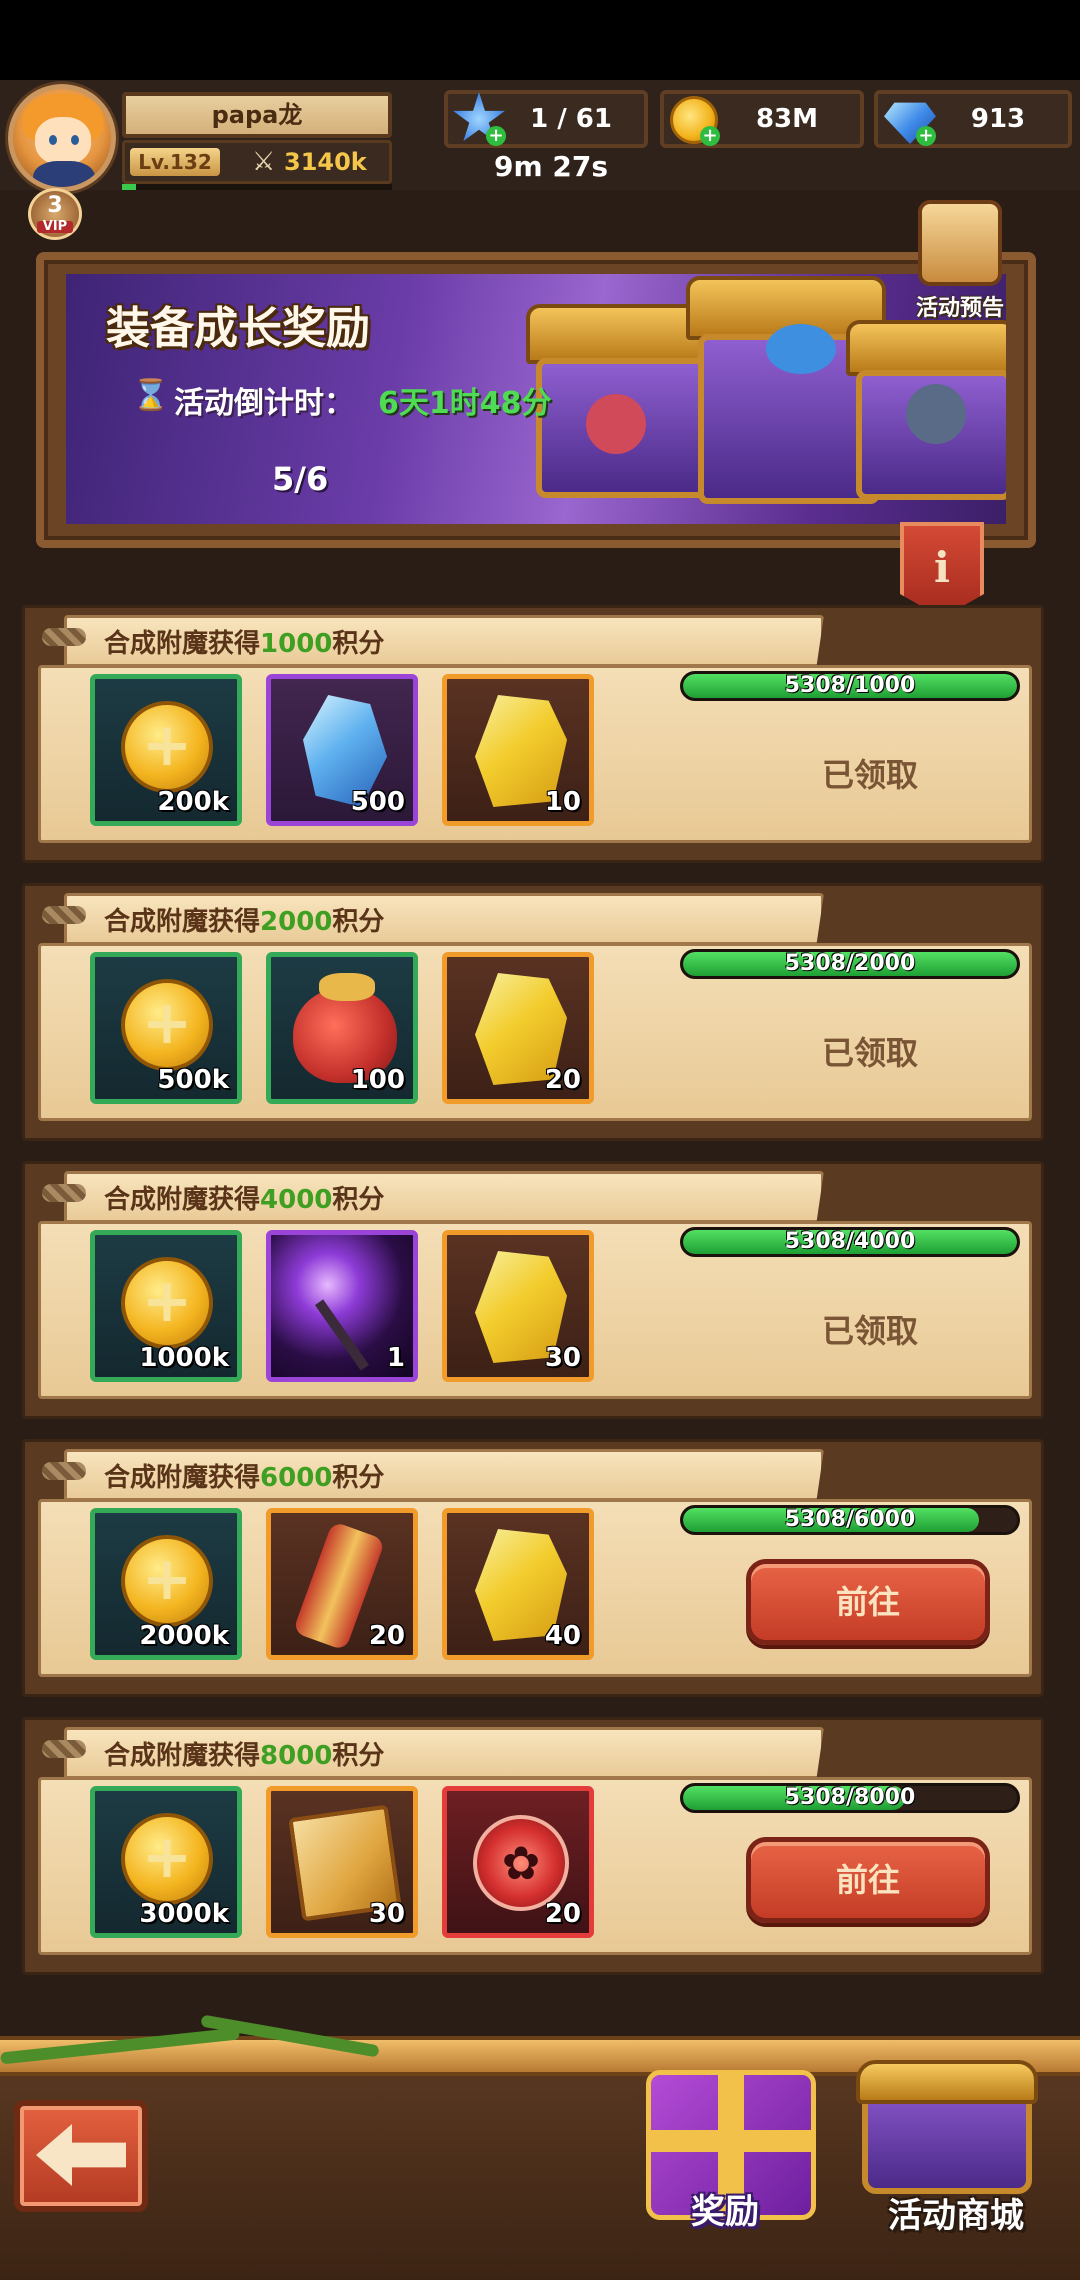  What do you see at coordinates (296, 1756) in the screenshot?
I see `task-title-points: 8000` at bounding box center [296, 1756].